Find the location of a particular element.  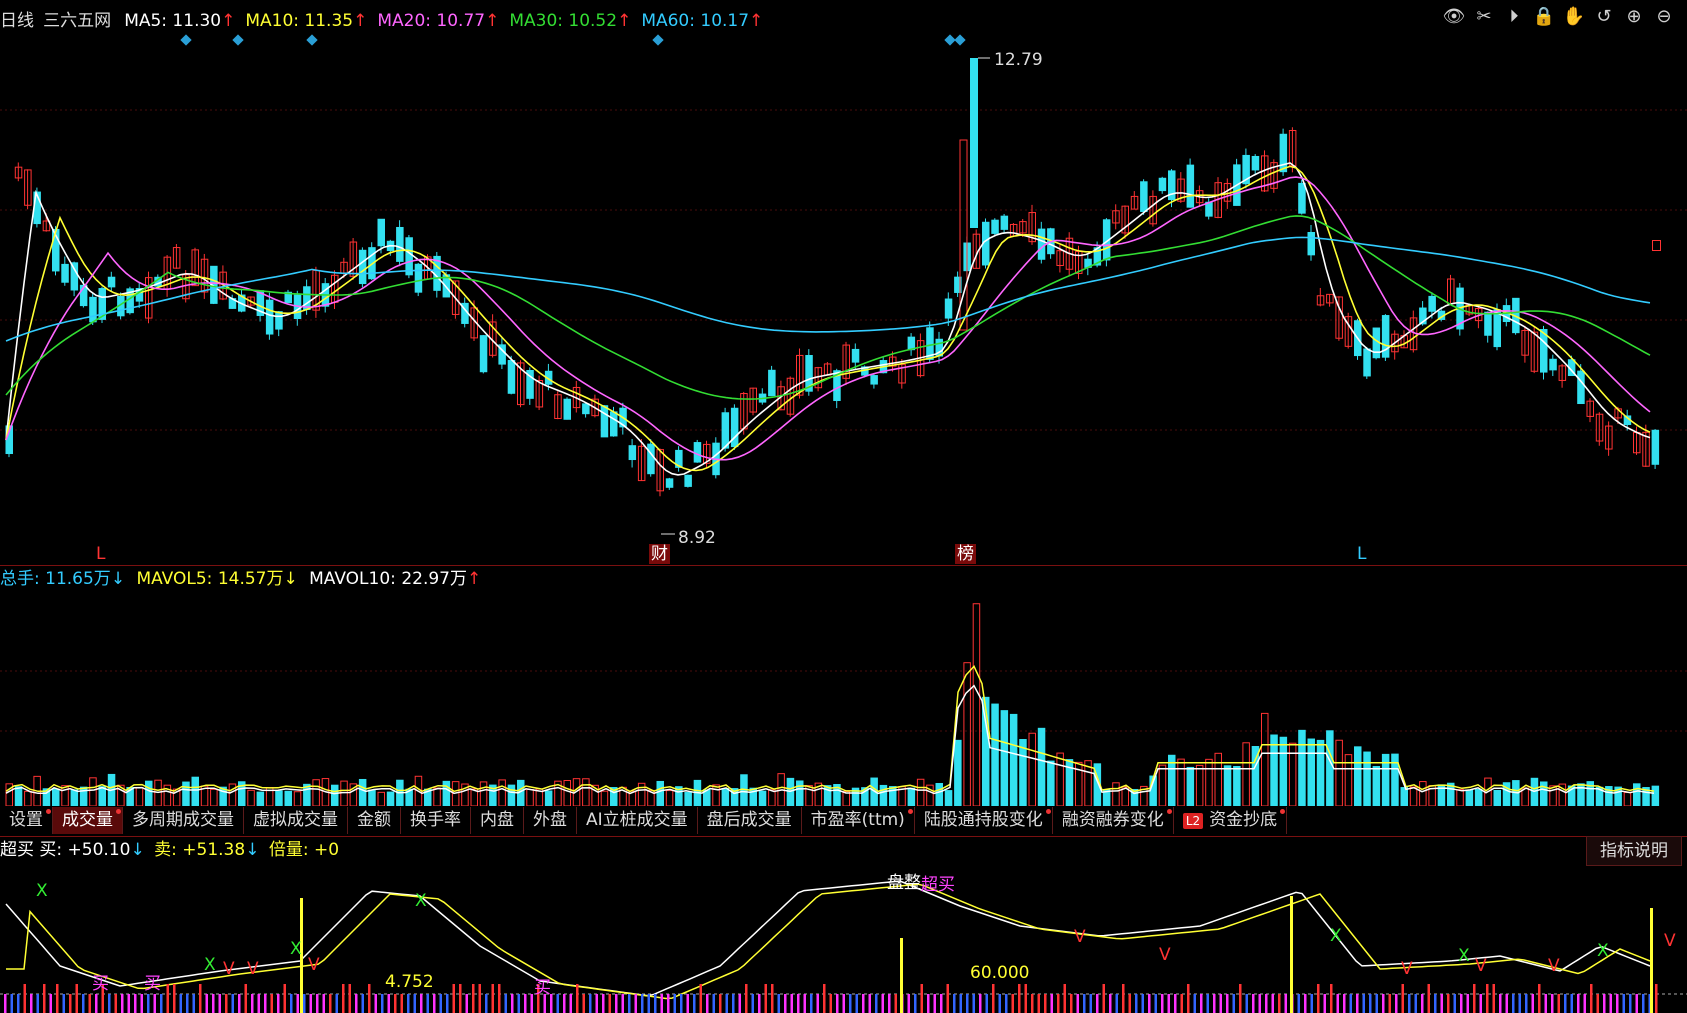

tab-10: 市盈率(ttm) is located at coordinates (858, 820).